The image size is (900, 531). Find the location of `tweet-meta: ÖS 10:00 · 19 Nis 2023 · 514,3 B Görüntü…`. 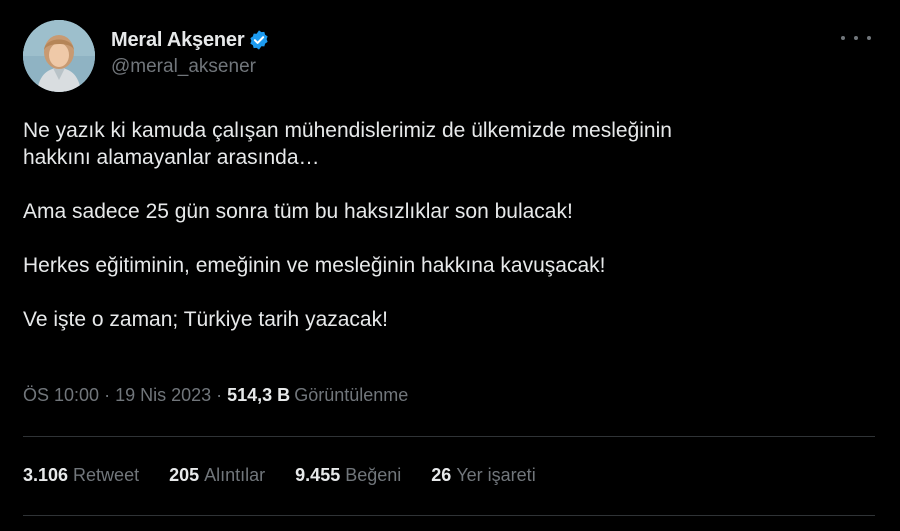

tweet-meta: ÖS 10:00 · 19 Nis 2023 · 514,3 B Görüntü… is located at coordinates (215, 395).